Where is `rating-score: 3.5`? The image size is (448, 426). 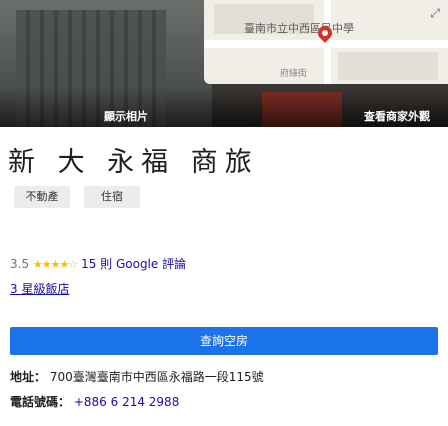 rating-score: 3.5 is located at coordinates (20, 264).